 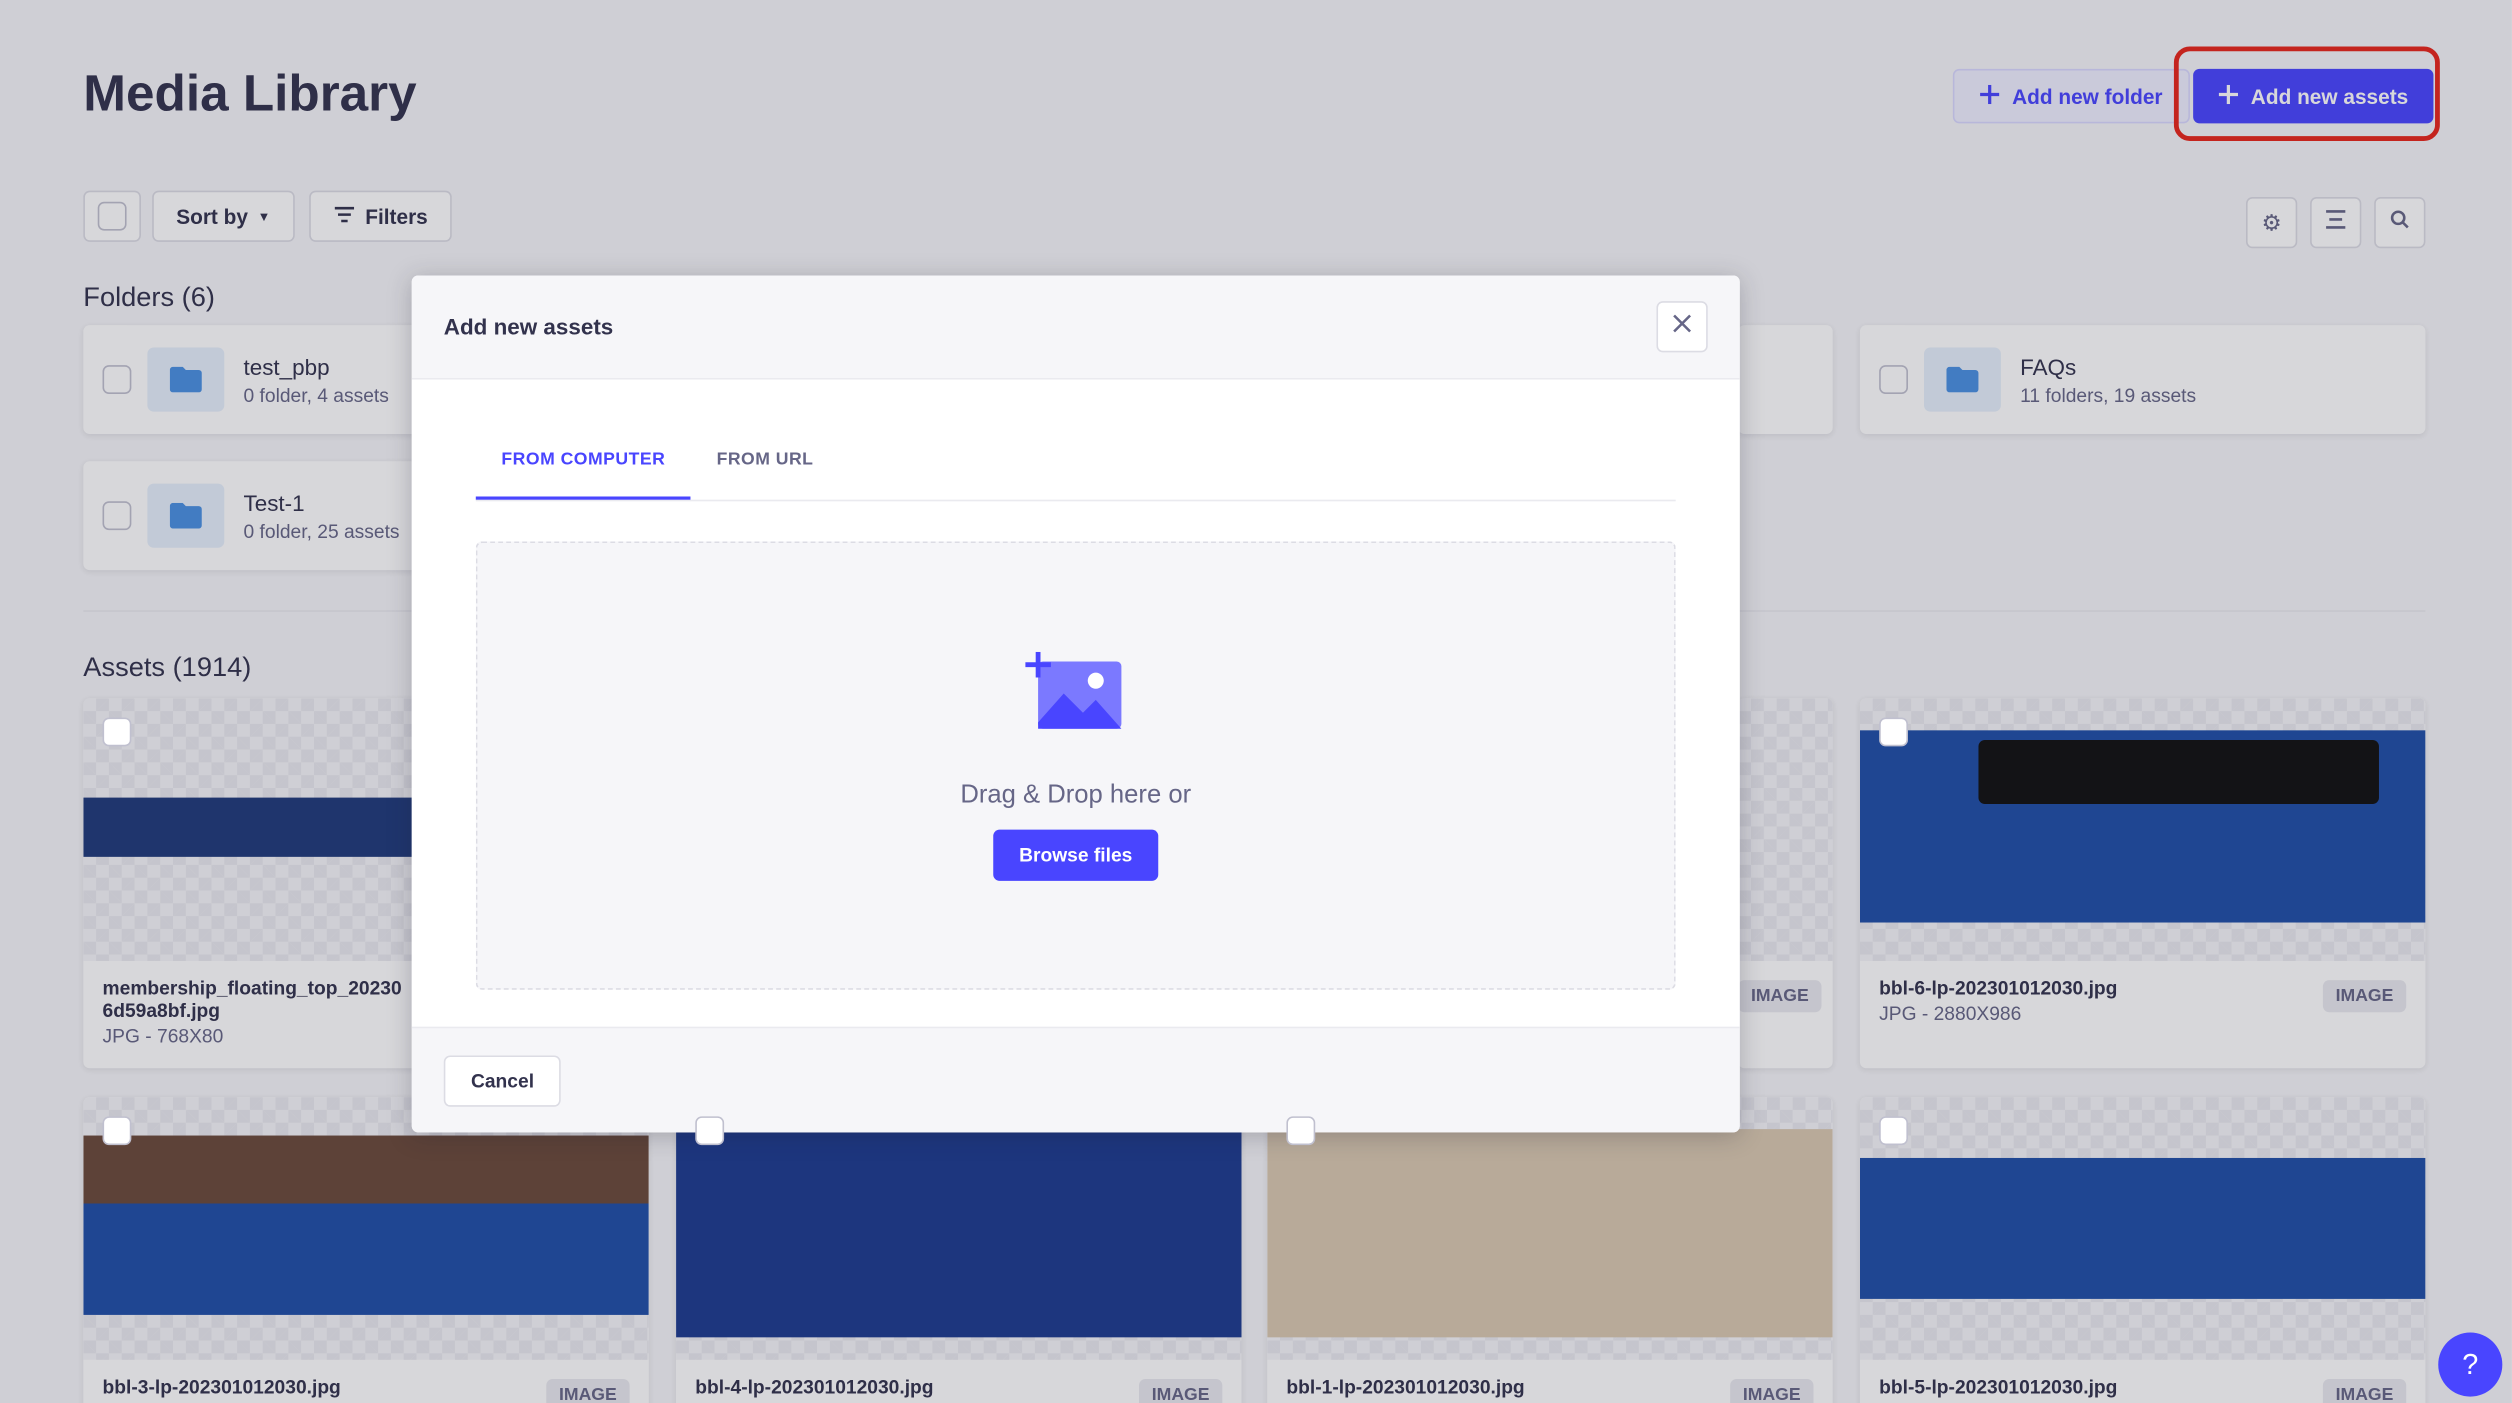 I want to click on help-icon: ?, so click(x=2470, y=1363).